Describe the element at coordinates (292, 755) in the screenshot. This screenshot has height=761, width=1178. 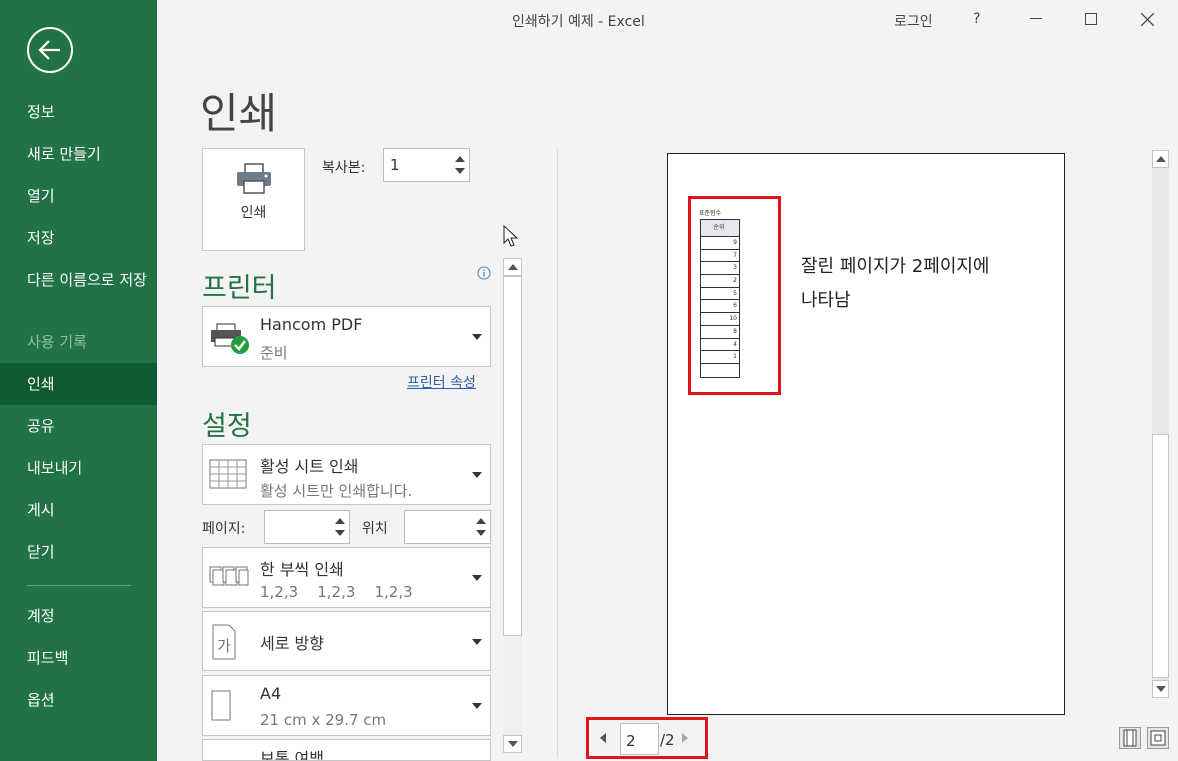
I see `margins-value: 보통 여백` at that location.